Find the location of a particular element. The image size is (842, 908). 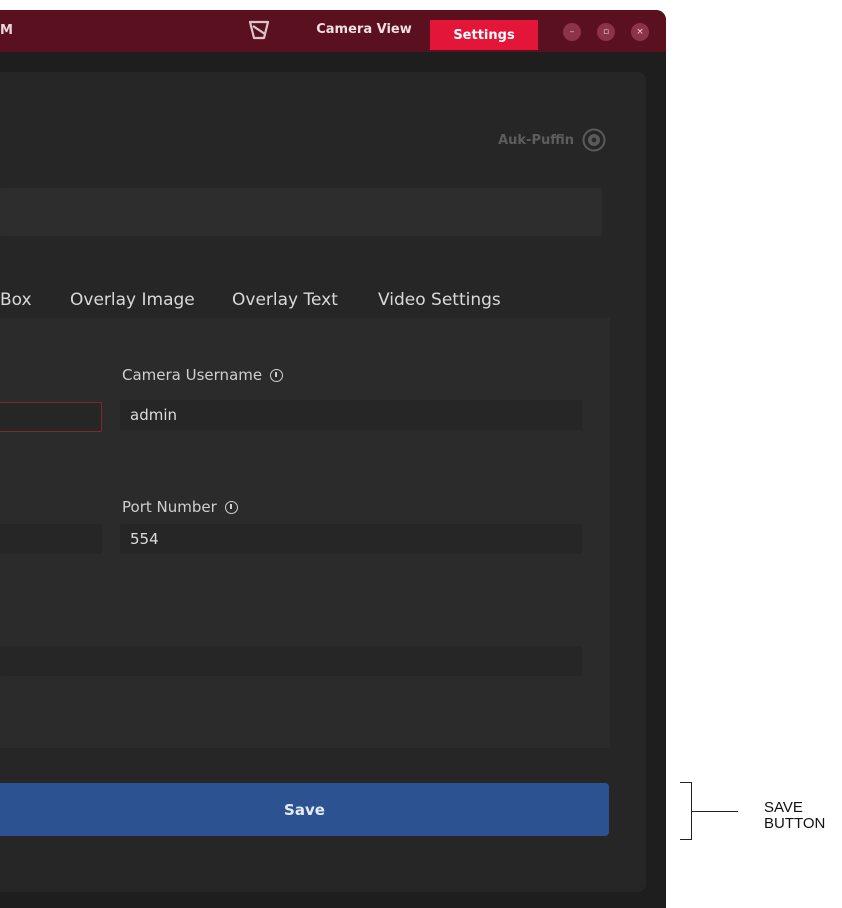

tab-overlay-image: Overlay Image is located at coordinates (132, 300).